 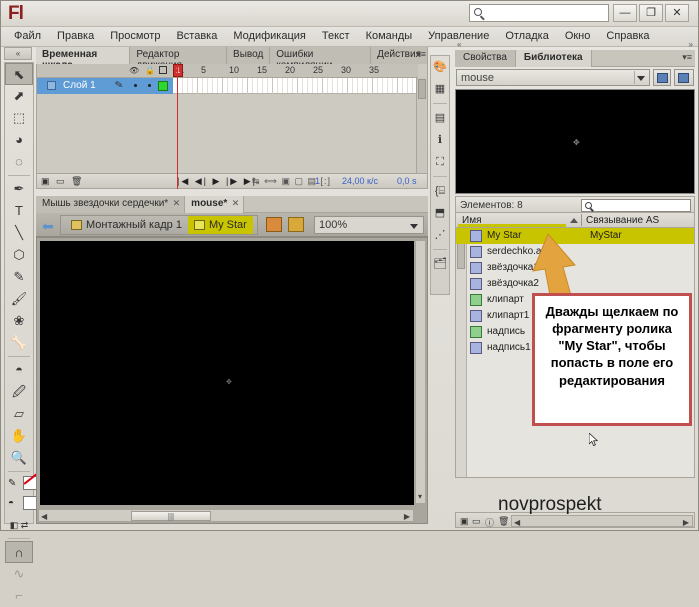 What do you see at coordinates (503, 521) in the screenshot?
I see `delete-icon: 🗑` at bounding box center [503, 521].